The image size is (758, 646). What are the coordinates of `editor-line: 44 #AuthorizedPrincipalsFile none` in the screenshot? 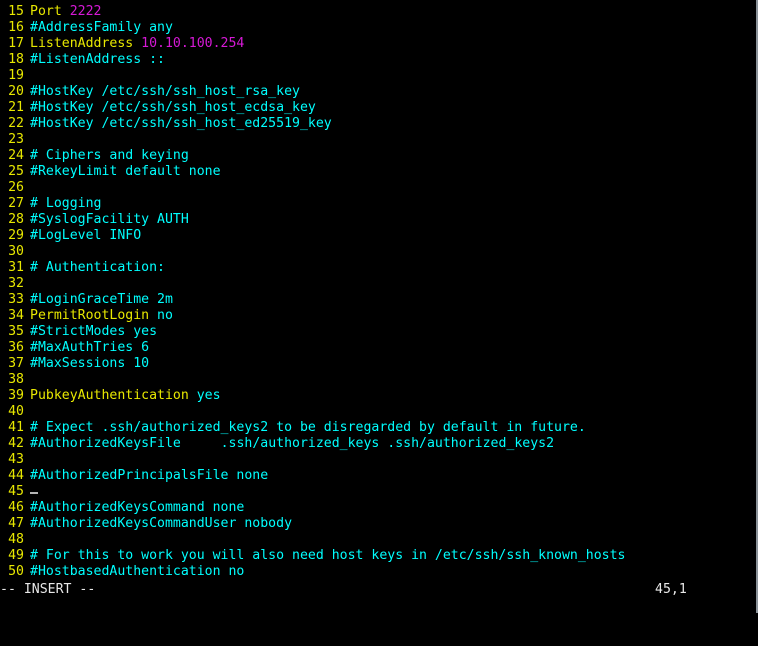 It's located at (378, 476).